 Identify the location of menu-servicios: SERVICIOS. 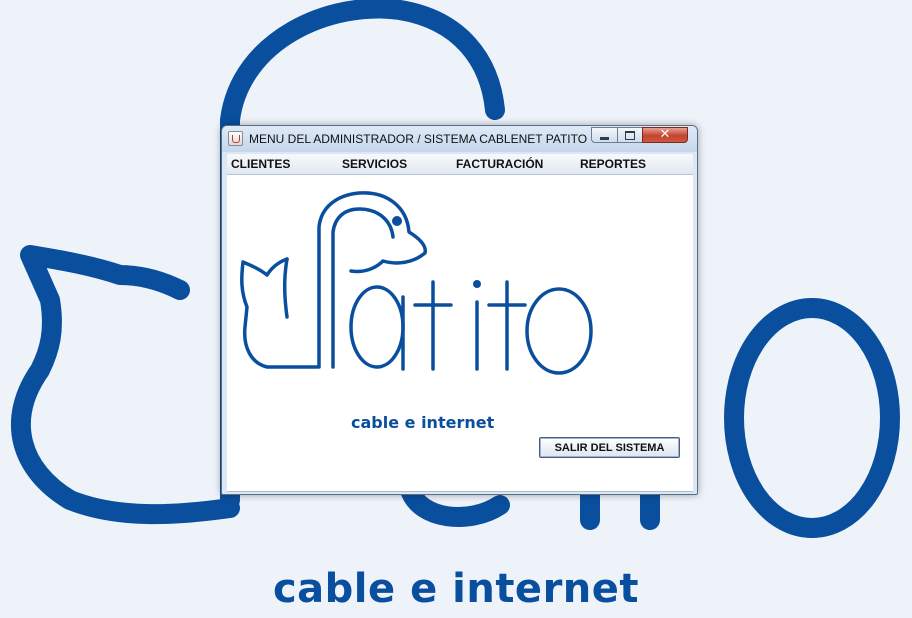
(374, 164).